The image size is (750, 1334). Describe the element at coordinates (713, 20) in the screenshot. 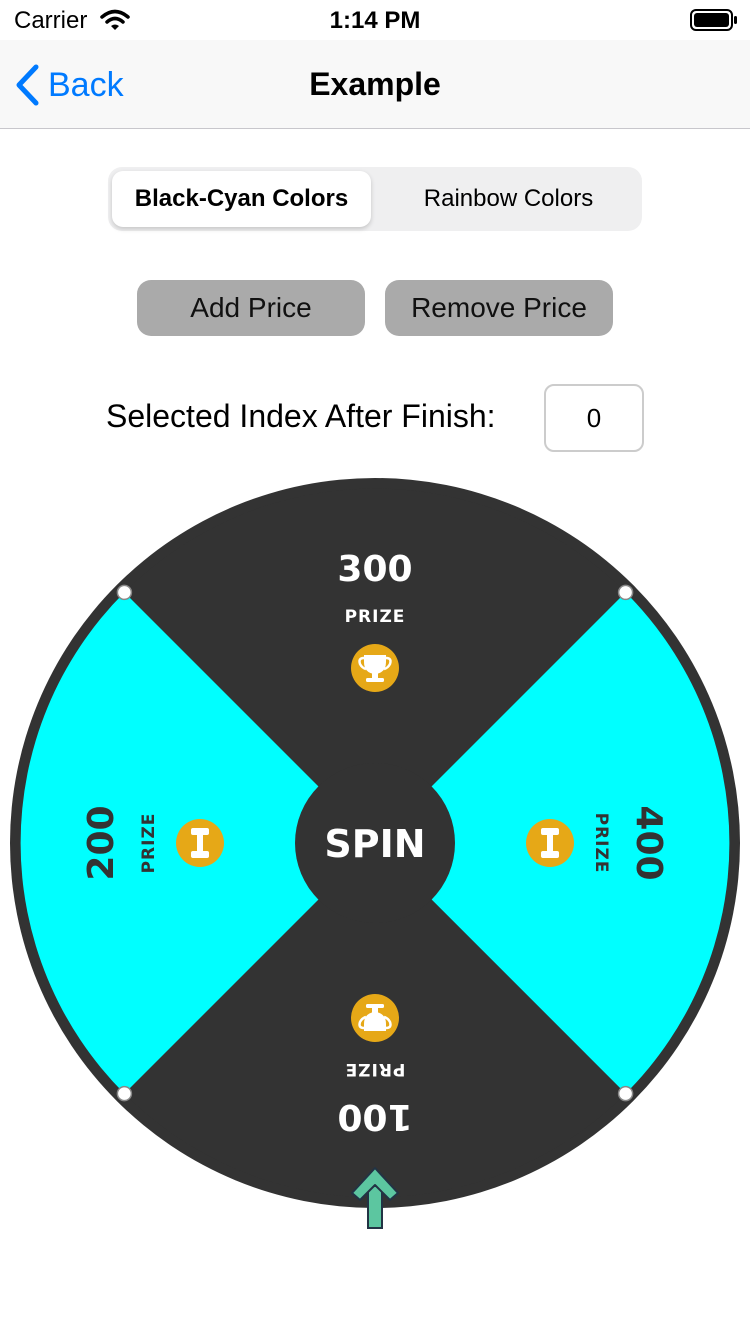

I see `battery-icon` at that location.